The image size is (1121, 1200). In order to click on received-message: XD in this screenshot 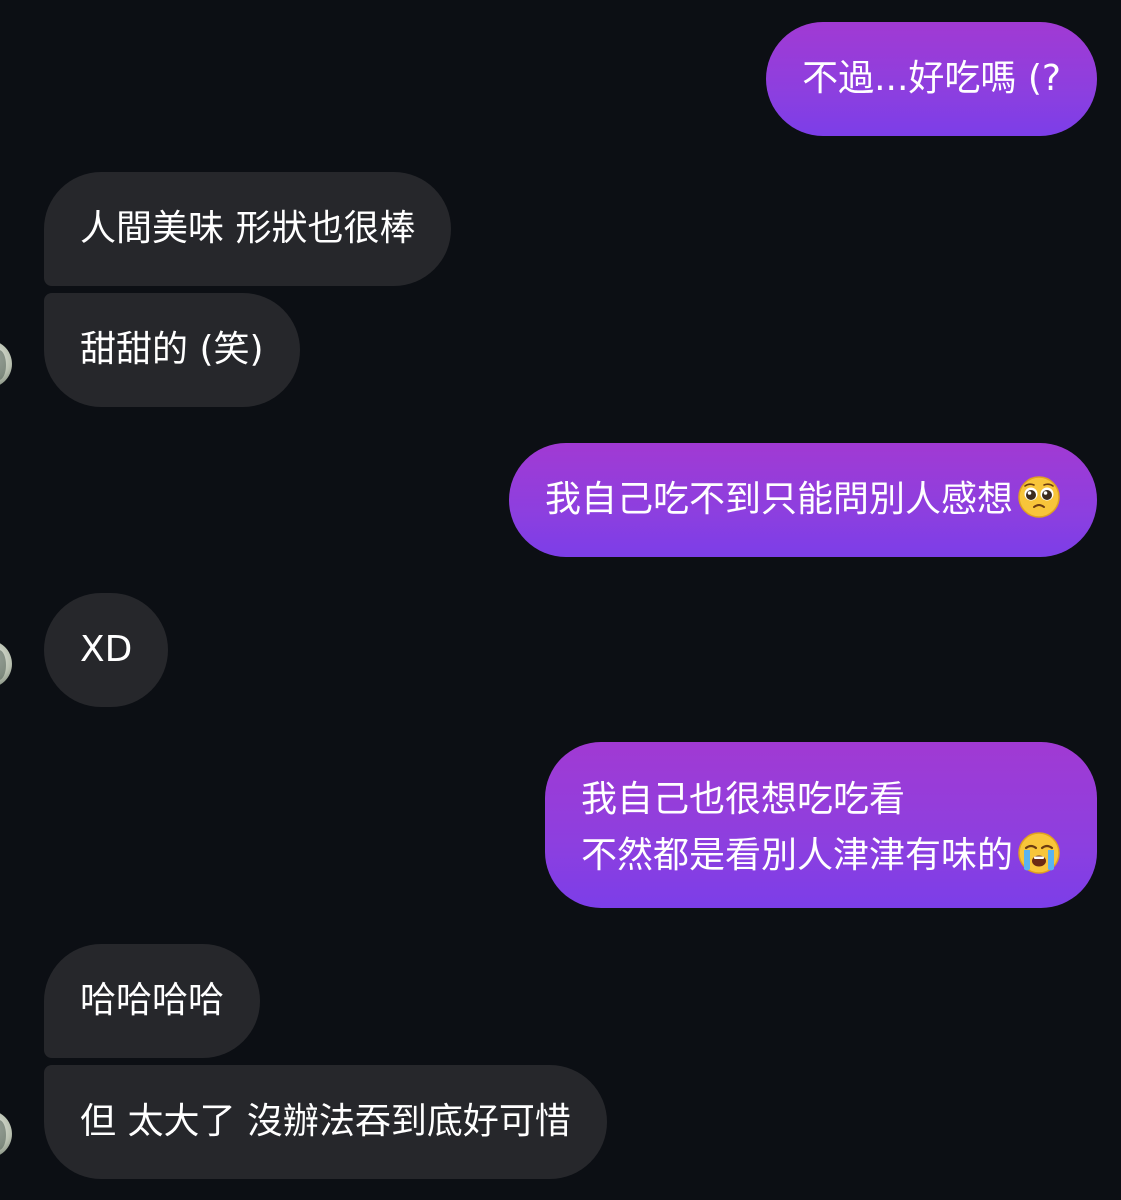, I will do `click(106, 650)`.